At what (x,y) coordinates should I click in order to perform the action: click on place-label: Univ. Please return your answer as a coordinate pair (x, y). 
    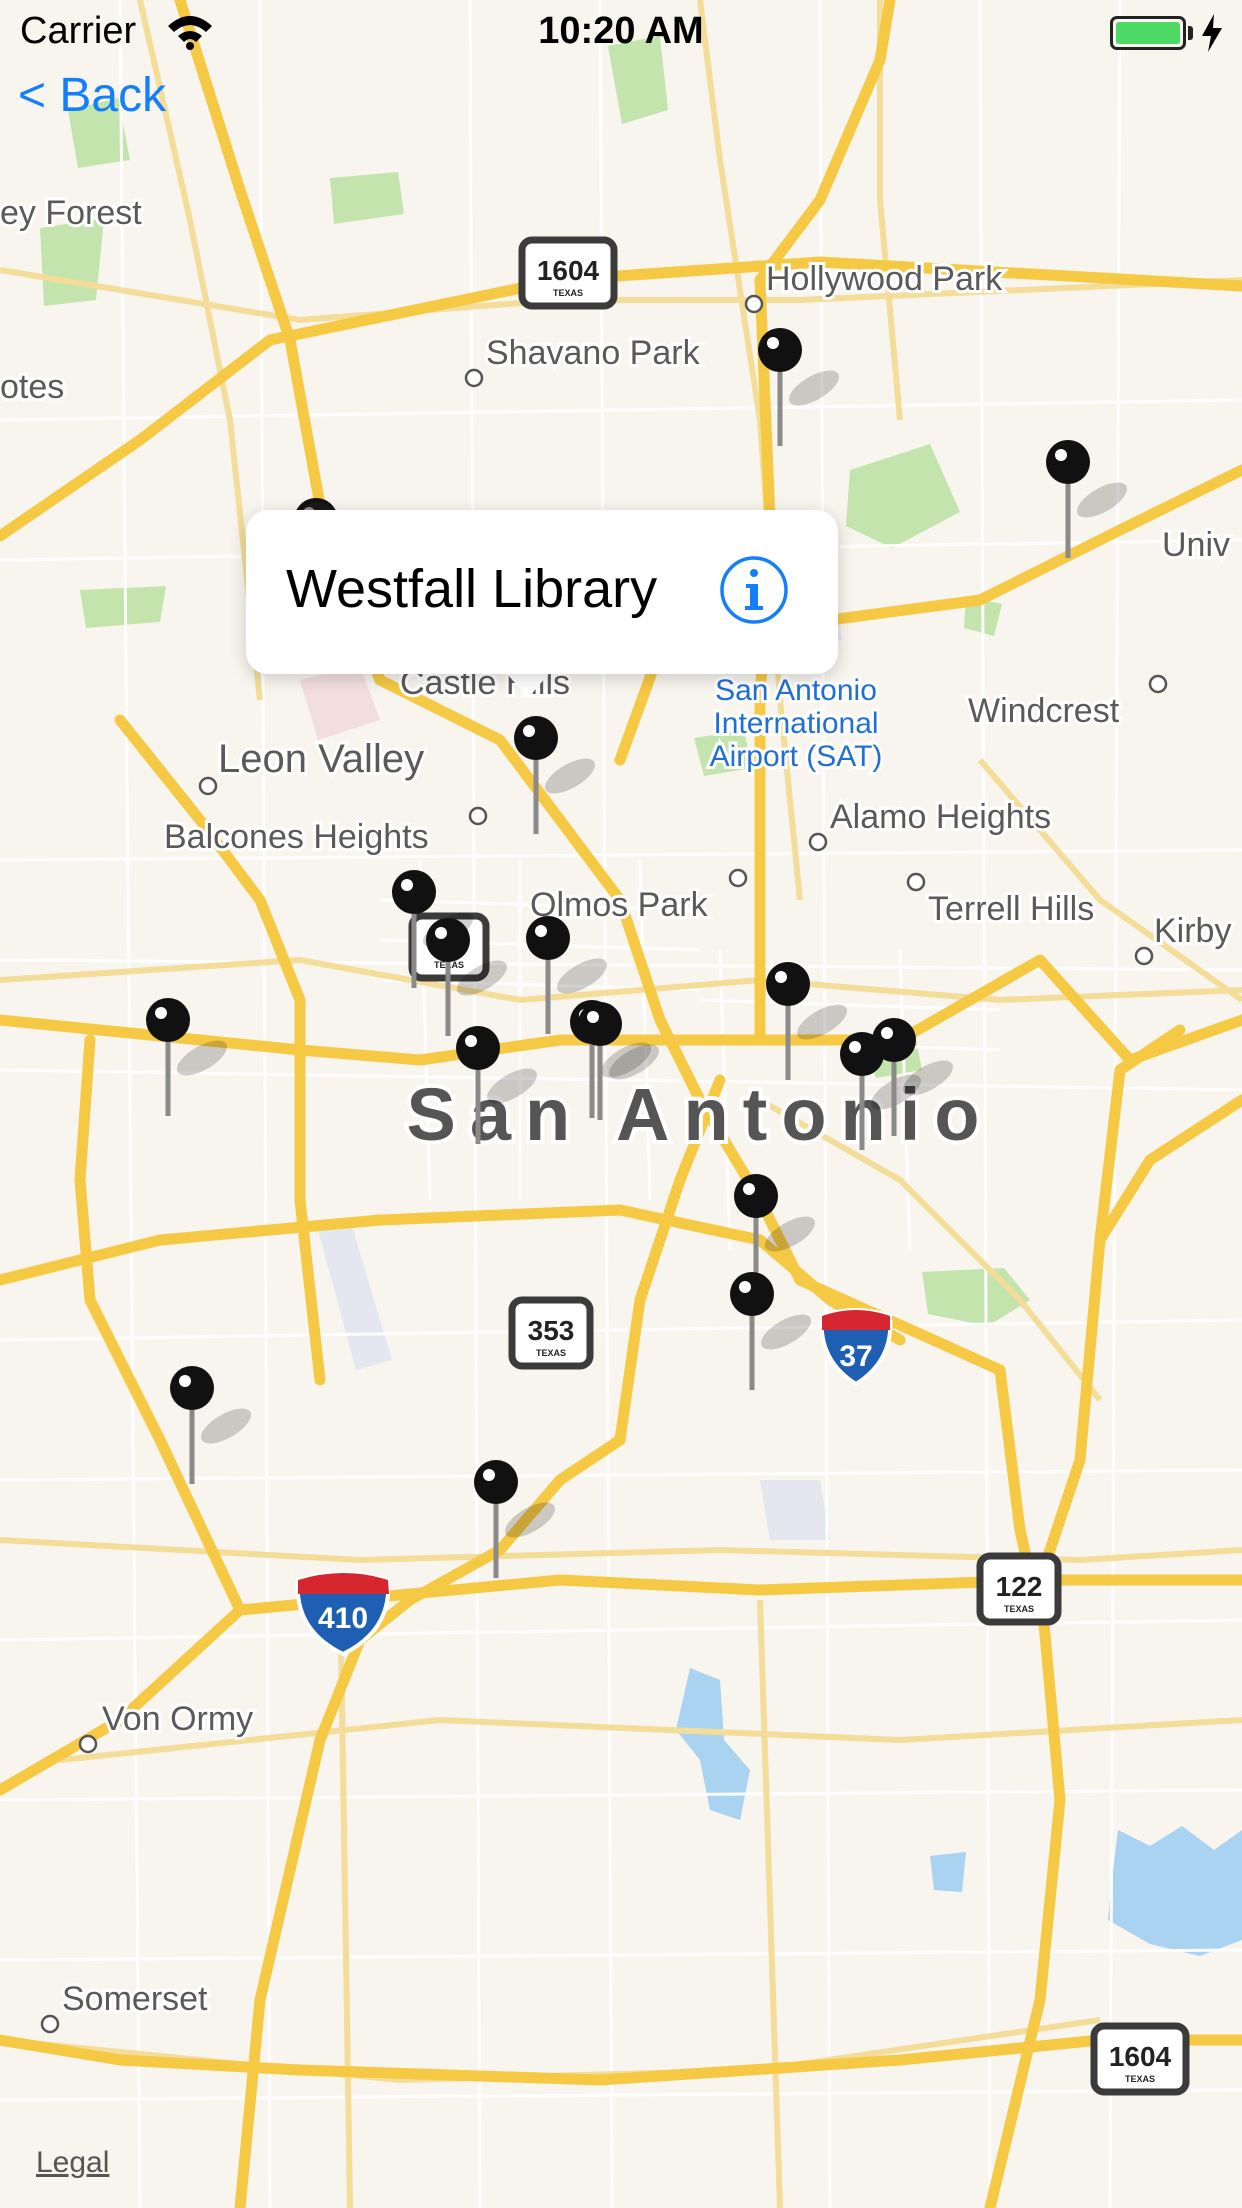
    Looking at the image, I should click on (1196, 545).